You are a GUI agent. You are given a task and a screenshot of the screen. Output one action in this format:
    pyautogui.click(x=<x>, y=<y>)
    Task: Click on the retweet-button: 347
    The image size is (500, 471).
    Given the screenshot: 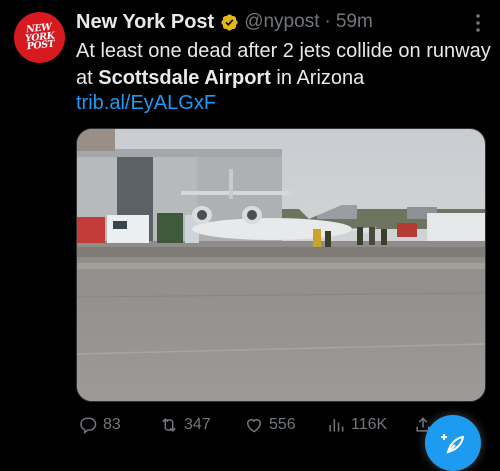 What is the action you would take?
    pyautogui.click(x=185, y=425)
    